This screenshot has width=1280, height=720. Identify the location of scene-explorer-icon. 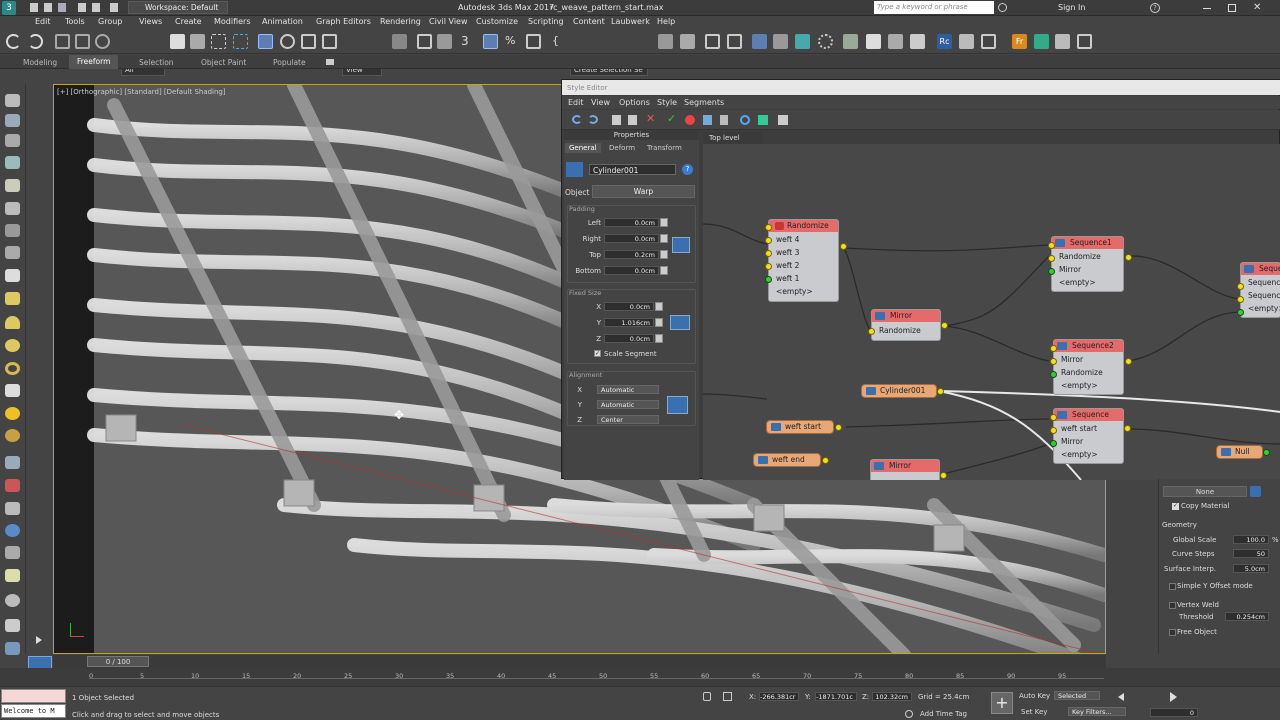
(712, 41).